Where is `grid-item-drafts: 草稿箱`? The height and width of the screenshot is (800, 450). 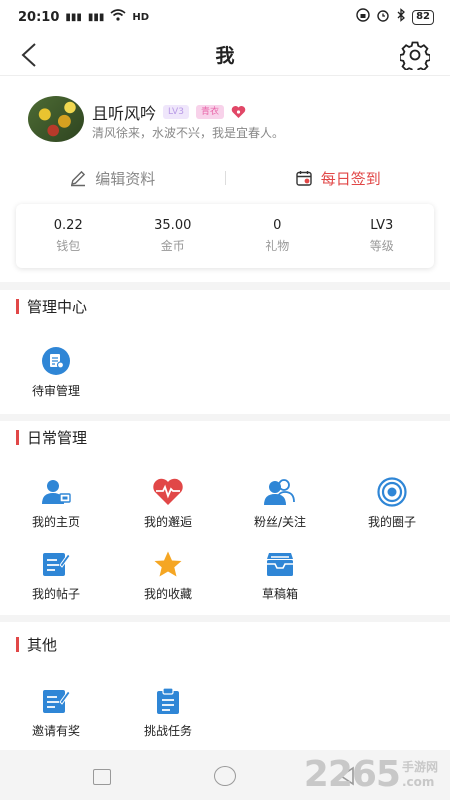 grid-item-drafts: 草稿箱 is located at coordinates (280, 575).